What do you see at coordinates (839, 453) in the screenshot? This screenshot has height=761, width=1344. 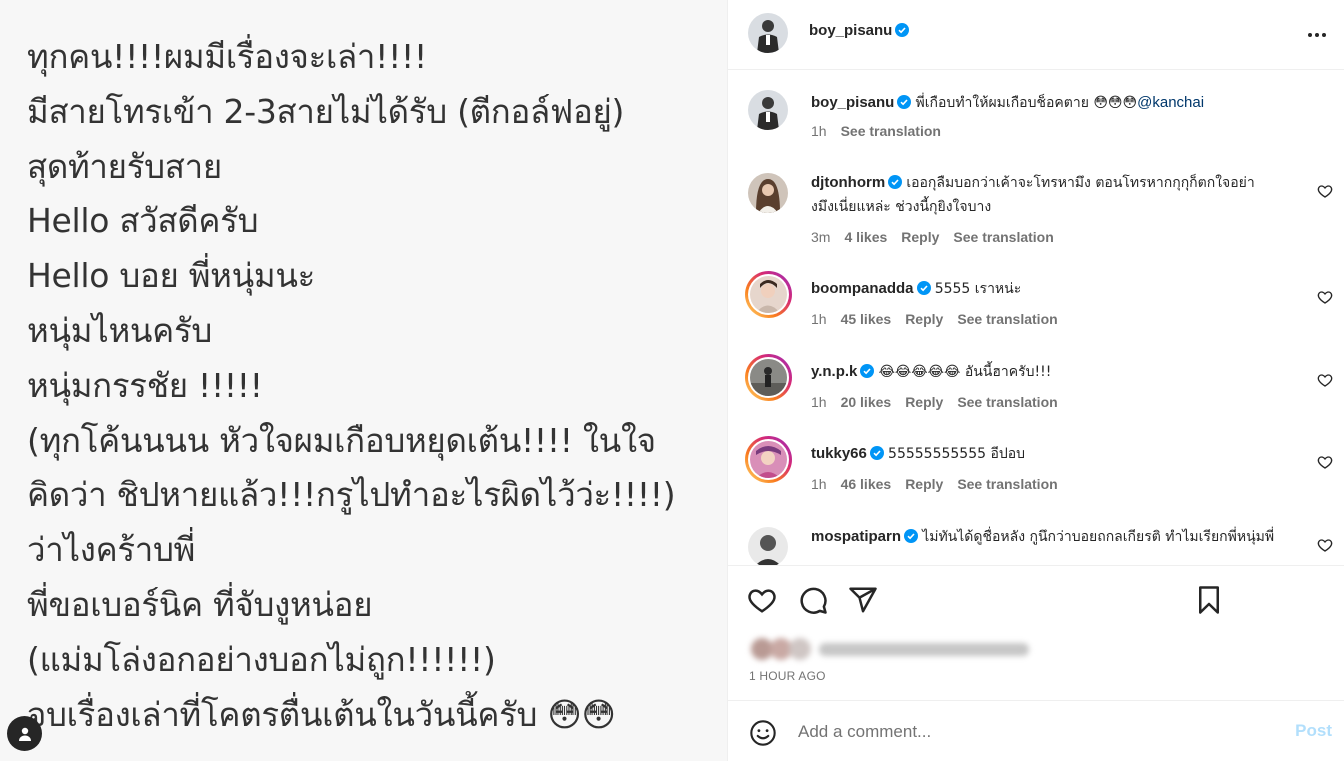 I see `comment-username: tukky66` at bounding box center [839, 453].